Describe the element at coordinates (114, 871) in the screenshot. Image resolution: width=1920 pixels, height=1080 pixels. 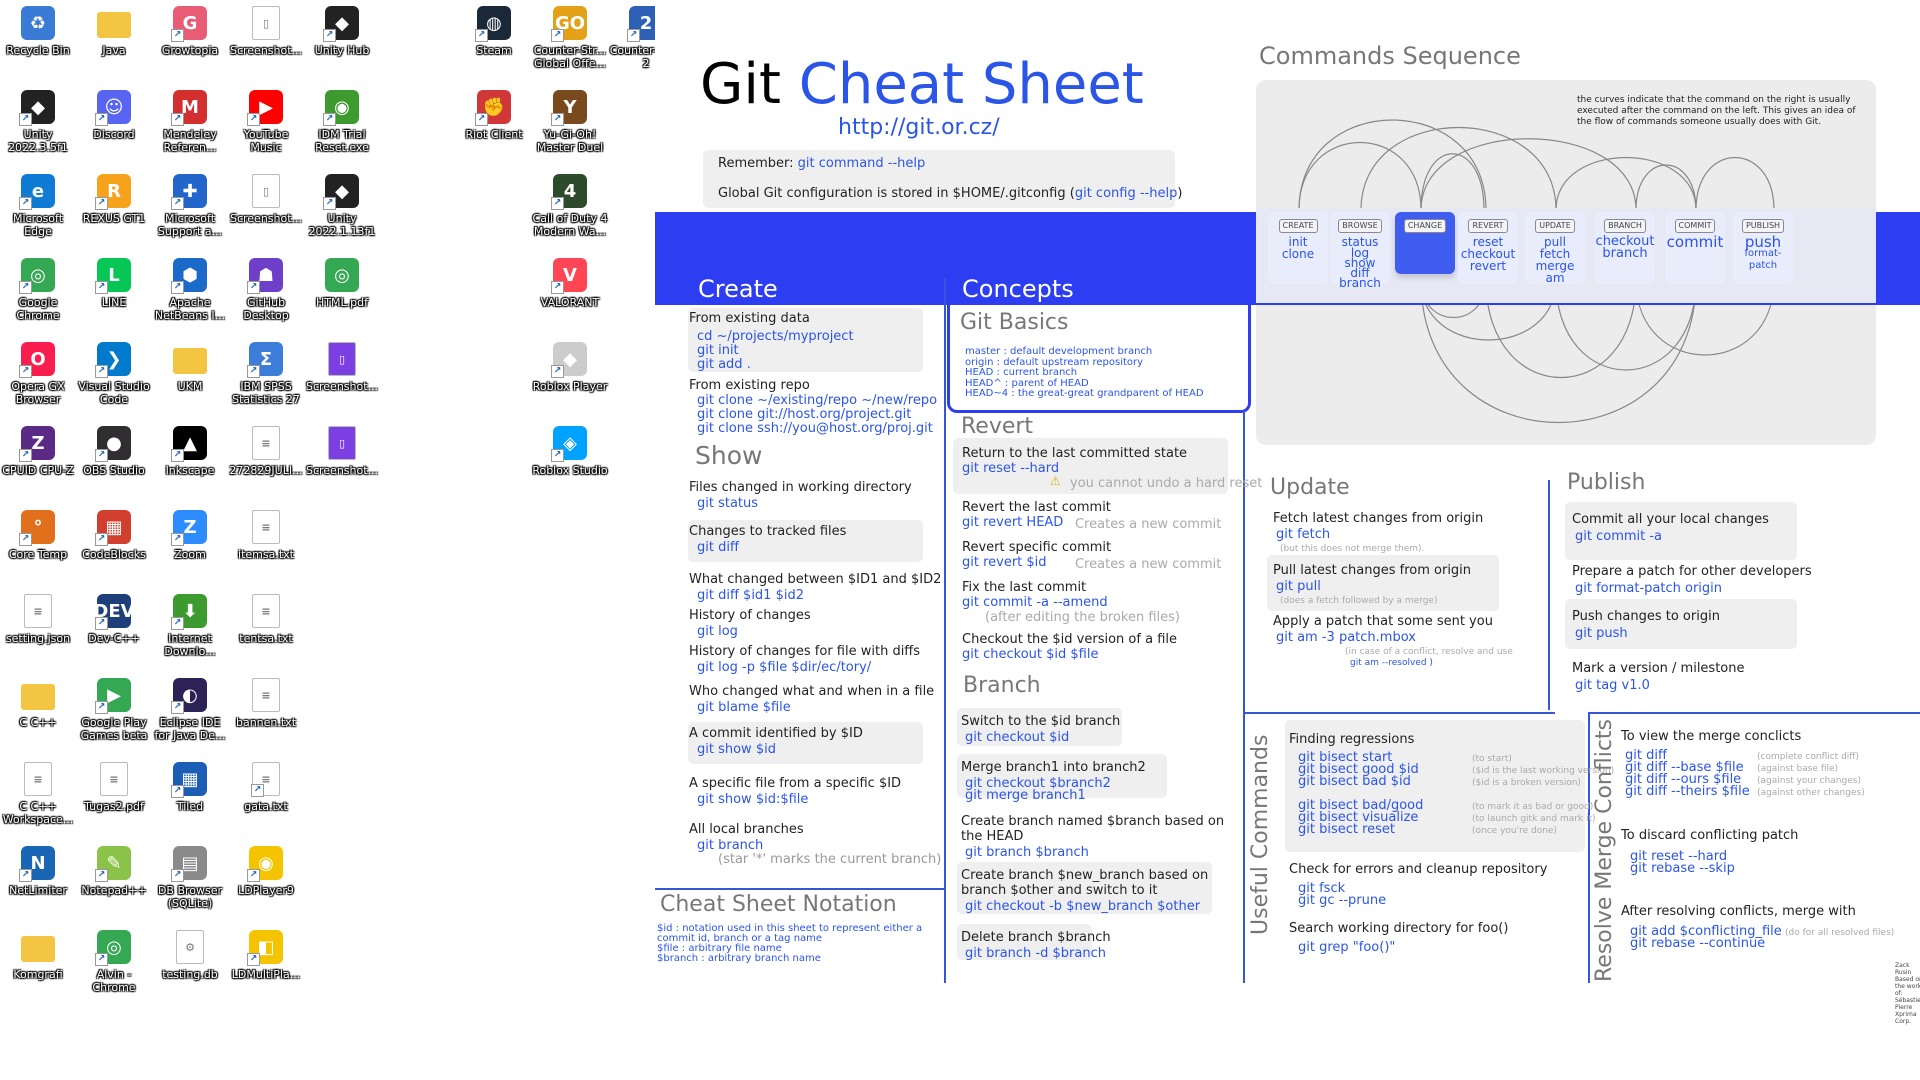
I see `desktop-icon: ✎ ↗ Notepad++` at that location.